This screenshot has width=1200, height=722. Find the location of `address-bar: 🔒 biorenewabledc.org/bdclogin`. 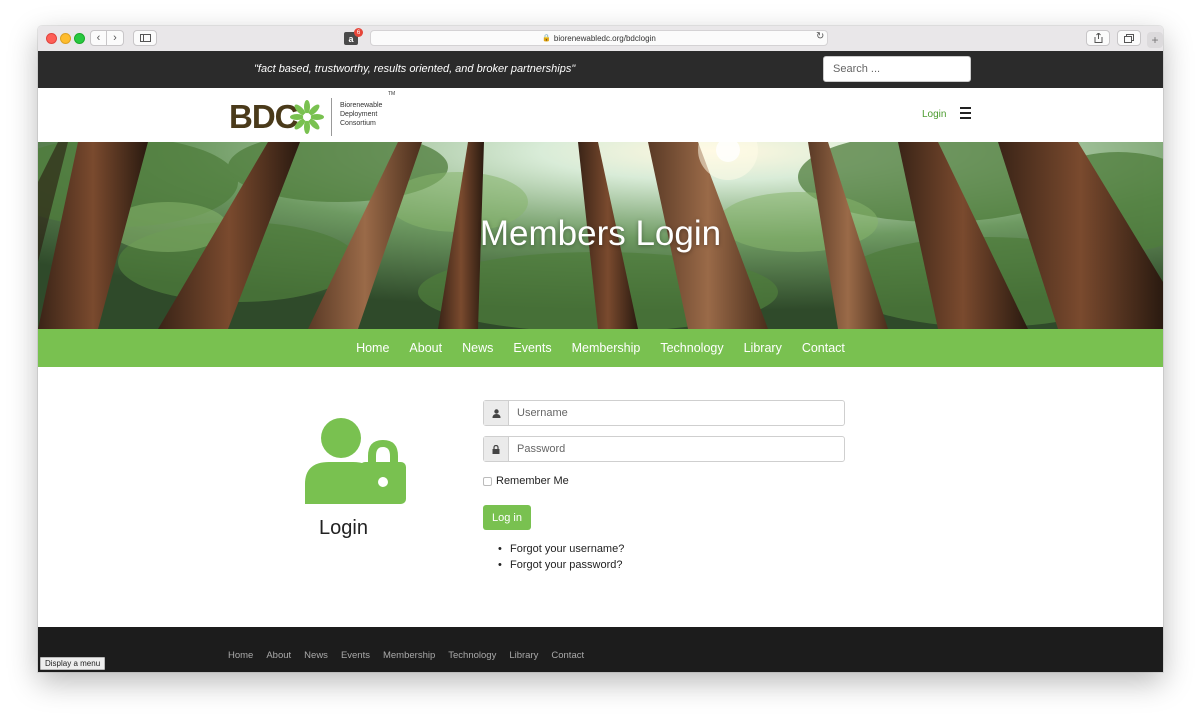

address-bar: 🔒 biorenewabledc.org/bdclogin is located at coordinates (599, 38).